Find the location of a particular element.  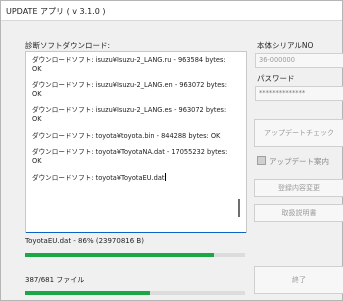

update-guide-checkbox-row: アップデート案内 is located at coordinates (293, 161).